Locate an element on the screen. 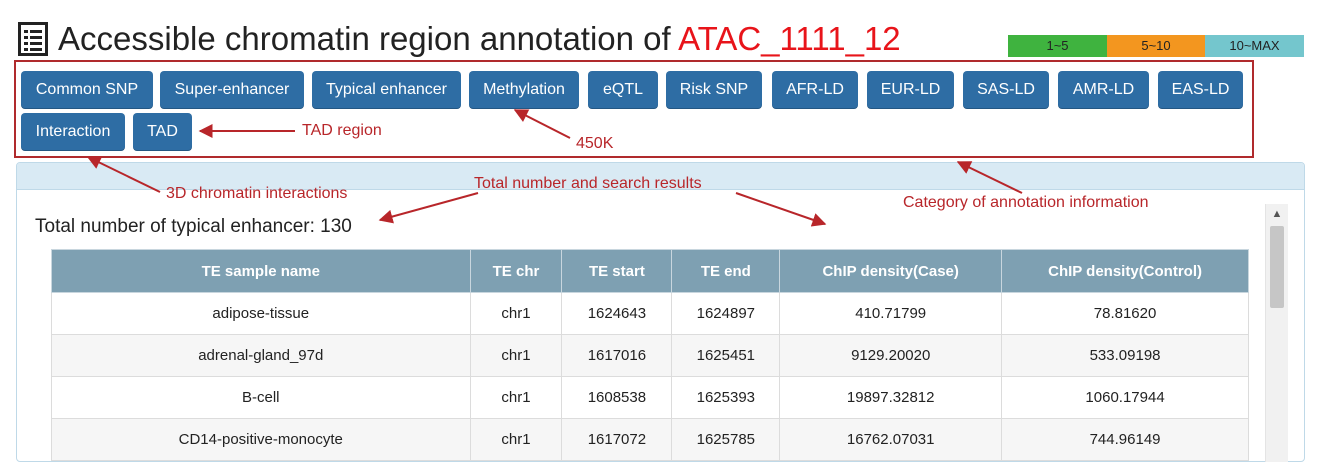  column-header: TE end is located at coordinates (726, 271).